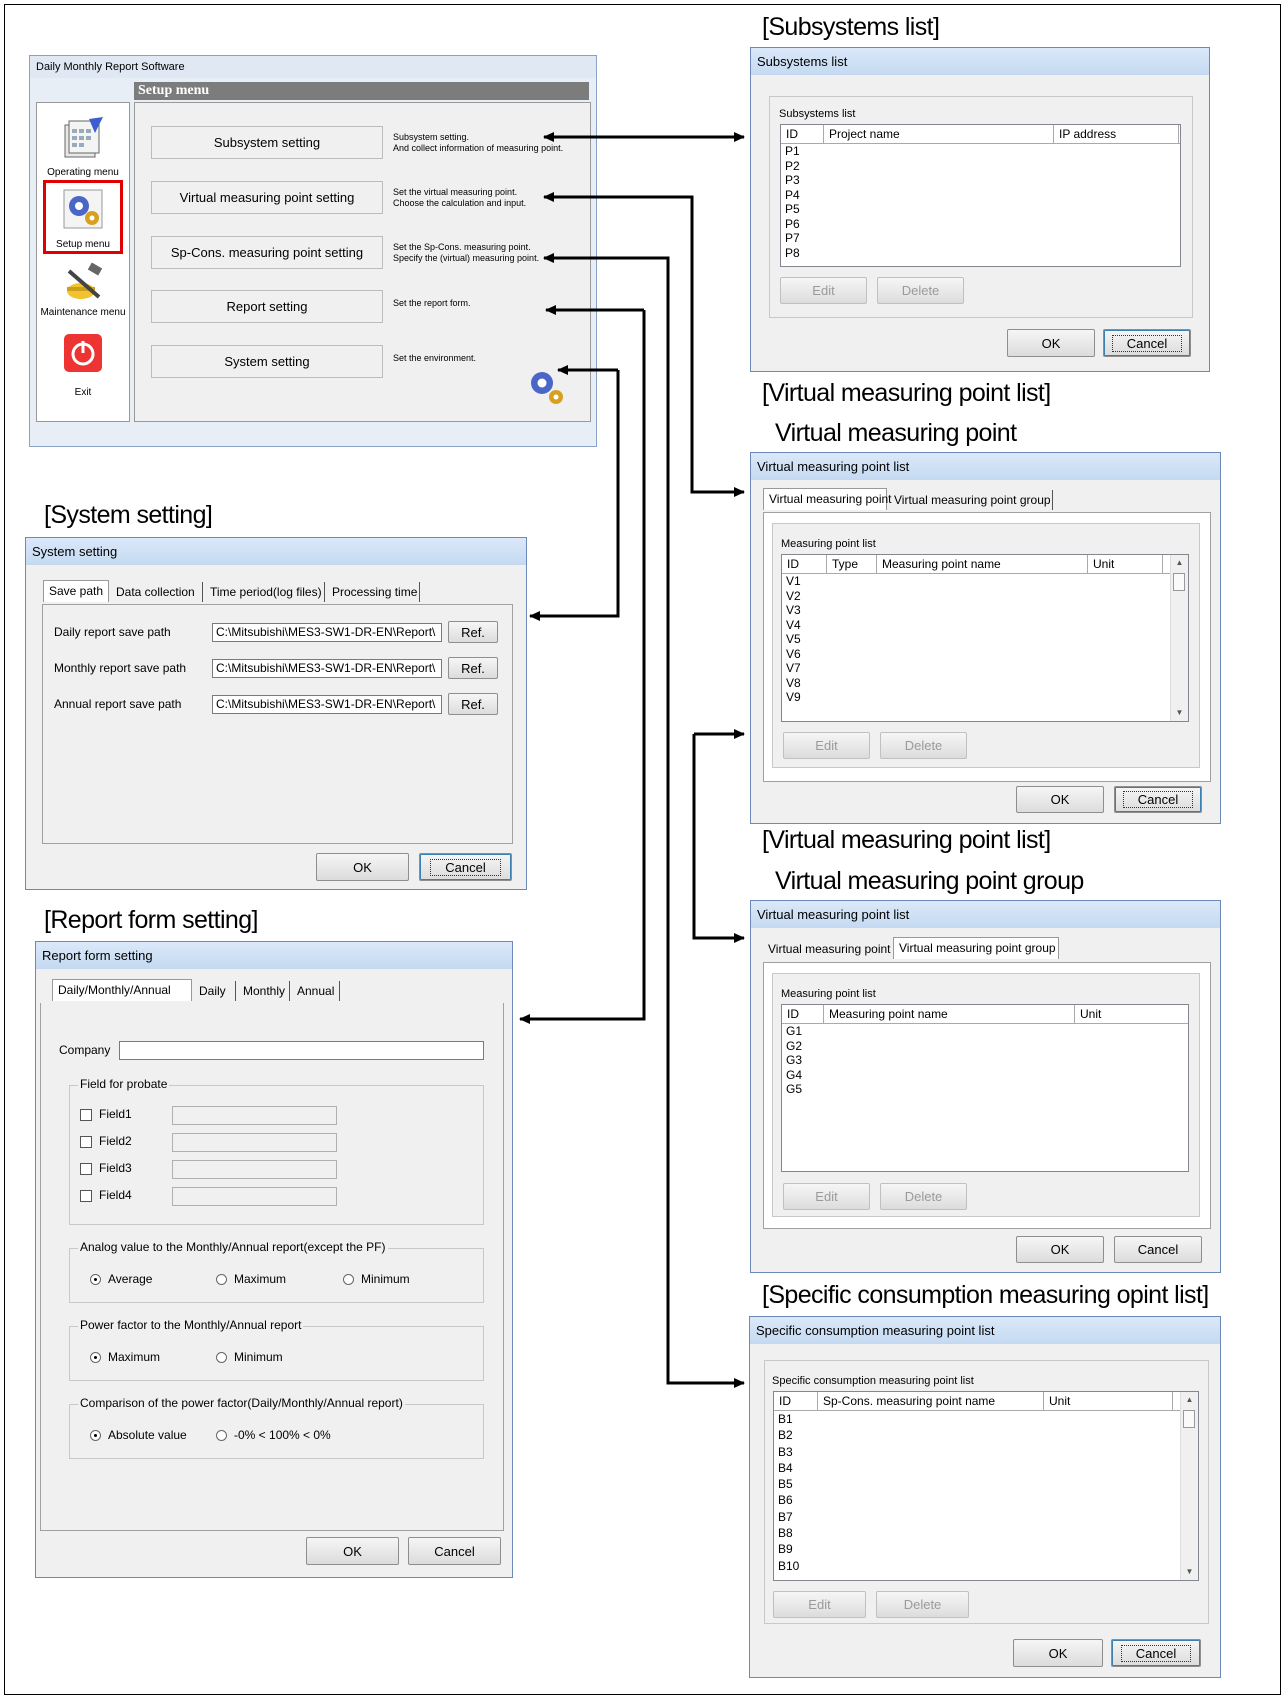 The width and height of the screenshot is (1287, 1700). What do you see at coordinates (632, 760) in the screenshot?
I see `connector-arrows` at bounding box center [632, 760].